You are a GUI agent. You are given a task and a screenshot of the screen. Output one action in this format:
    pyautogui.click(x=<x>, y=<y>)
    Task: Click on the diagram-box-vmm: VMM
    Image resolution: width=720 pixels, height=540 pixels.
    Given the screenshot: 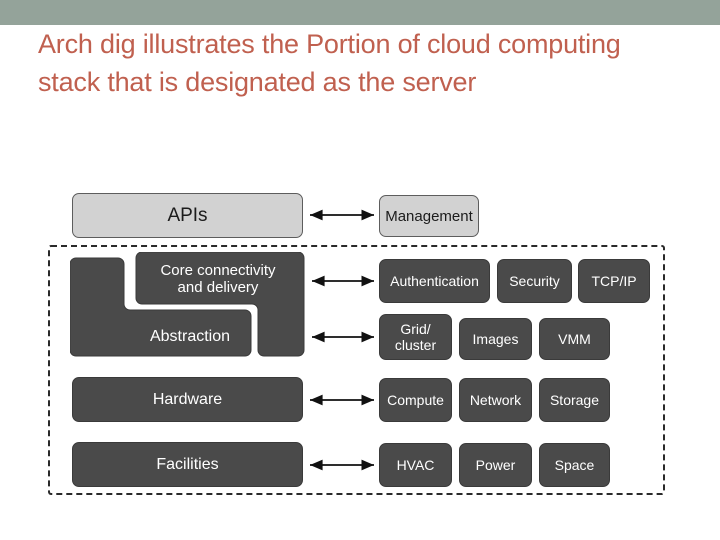 What is the action you would take?
    pyautogui.click(x=574, y=339)
    